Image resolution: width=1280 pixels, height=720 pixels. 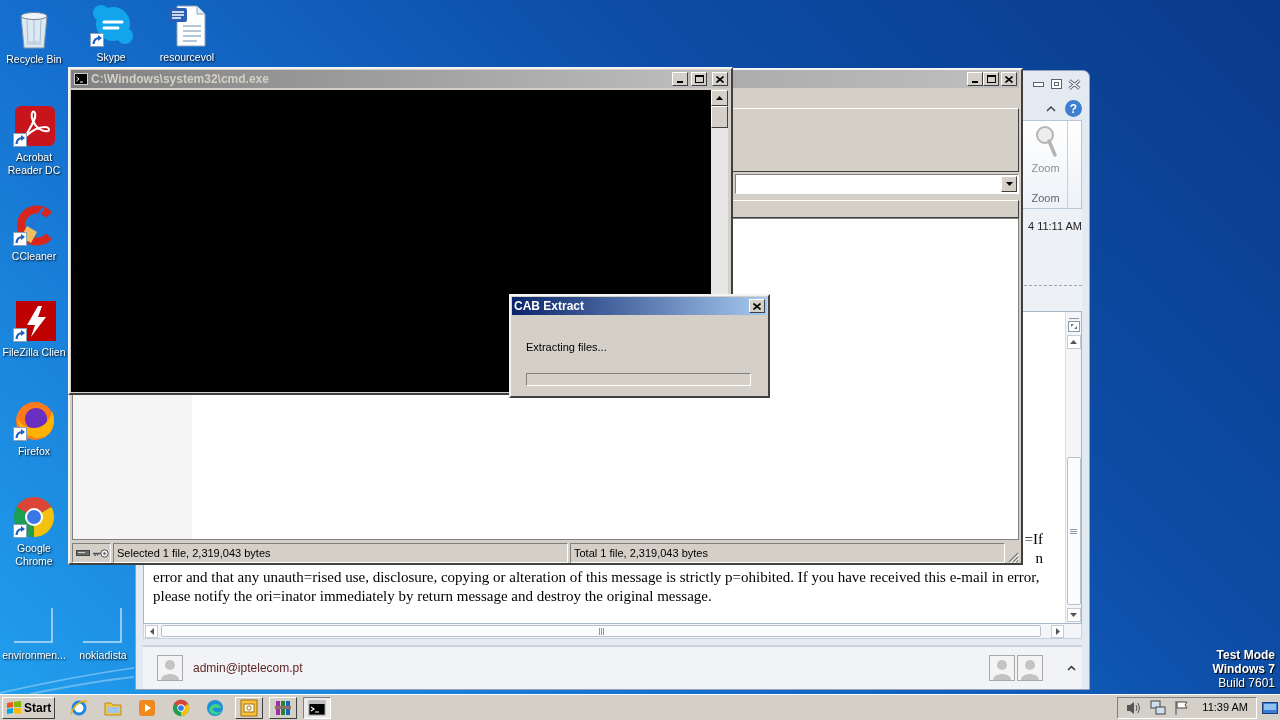 I want to click on desktop-icon: resourcevol, so click(x=187, y=34).